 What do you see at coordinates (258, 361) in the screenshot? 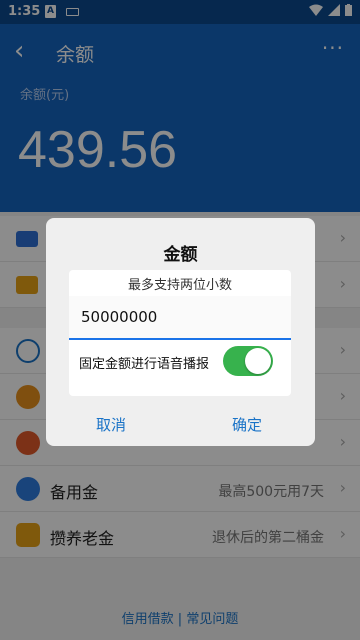
I see `toggle-knob` at bounding box center [258, 361].